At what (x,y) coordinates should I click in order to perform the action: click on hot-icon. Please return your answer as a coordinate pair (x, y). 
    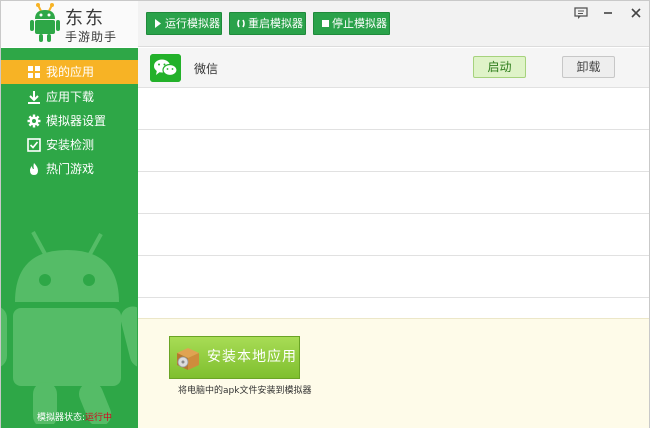
    Looking at the image, I should click on (34, 169).